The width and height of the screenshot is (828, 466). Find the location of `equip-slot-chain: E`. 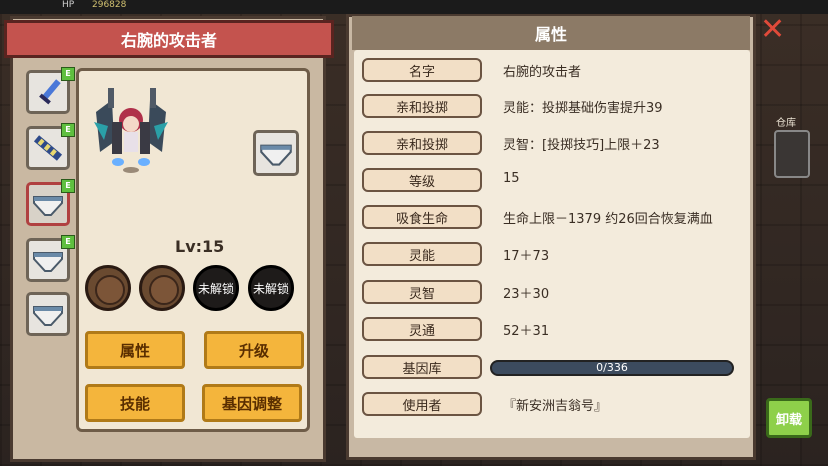

equip-slot-chain: E is located at coordinates (50, 146).